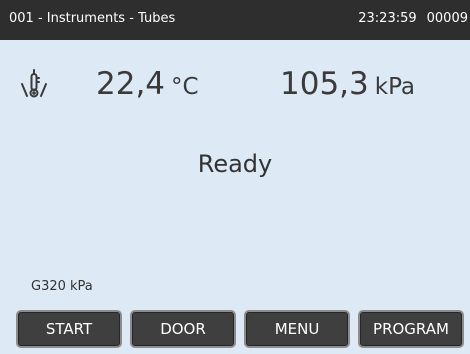  I want to click on header-status: 23:23:59 00009, so click(413, 18).